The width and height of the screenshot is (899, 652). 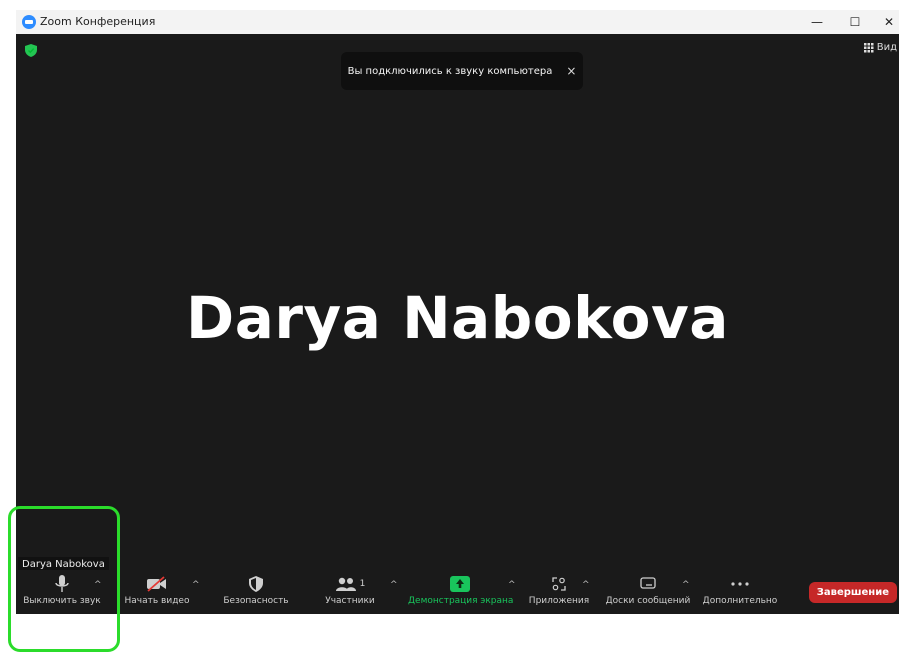 I want to click on close-button: ✕, so click(x=883, y=22).